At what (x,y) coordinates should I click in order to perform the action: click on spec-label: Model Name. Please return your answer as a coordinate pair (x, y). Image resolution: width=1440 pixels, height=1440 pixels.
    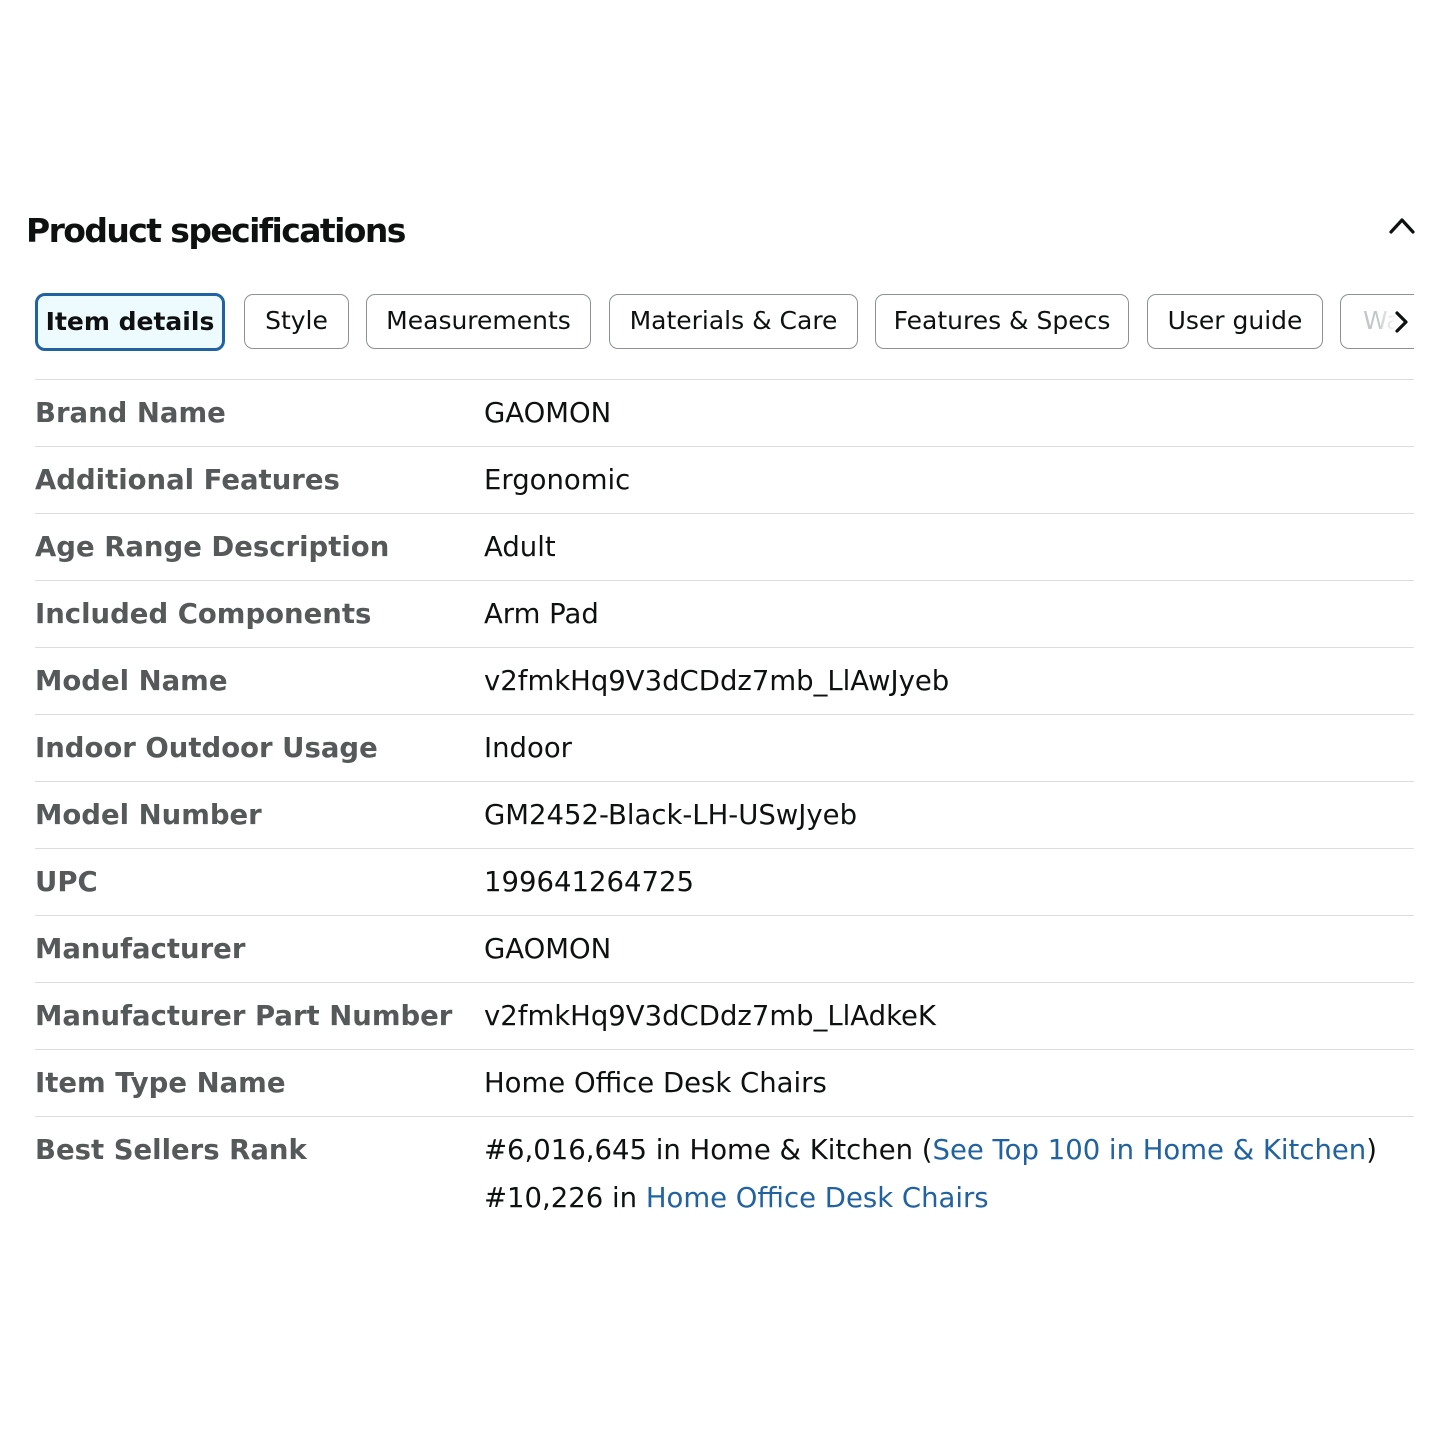
    Looking at the image, I should click on (131, 681).